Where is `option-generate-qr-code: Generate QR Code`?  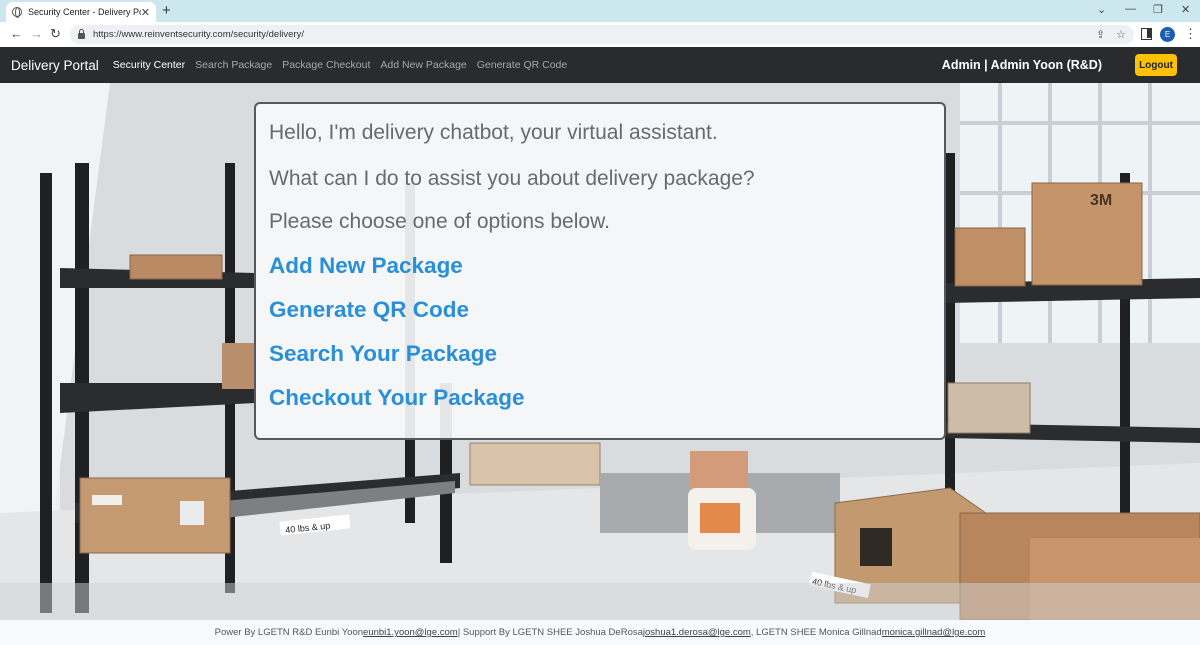 option-generate-qr-code: Generate QR Code is located at coordinates (606, 310).